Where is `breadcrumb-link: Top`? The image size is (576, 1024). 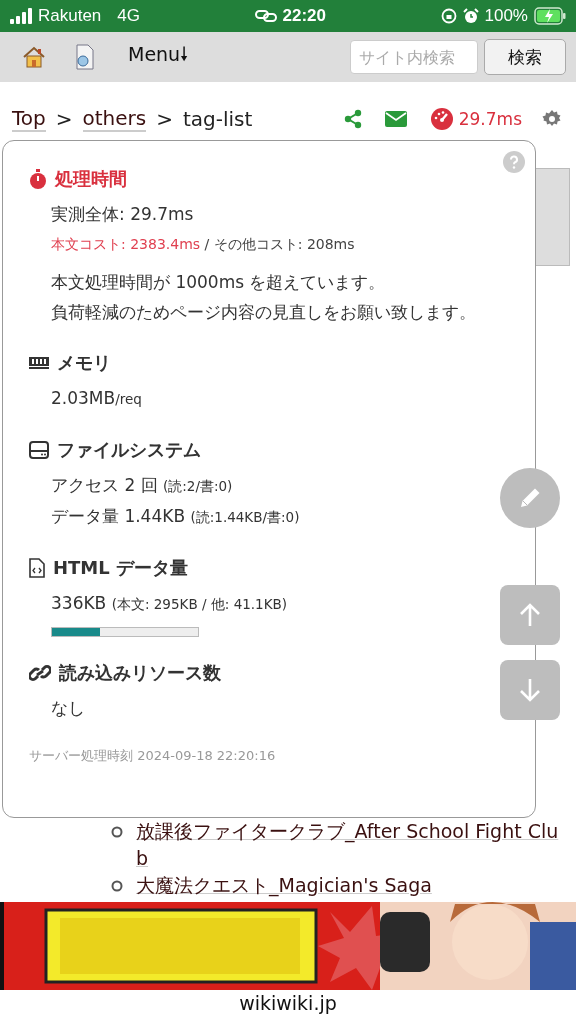
breadcrumb-link: Top is located at coordinates (29, 119).